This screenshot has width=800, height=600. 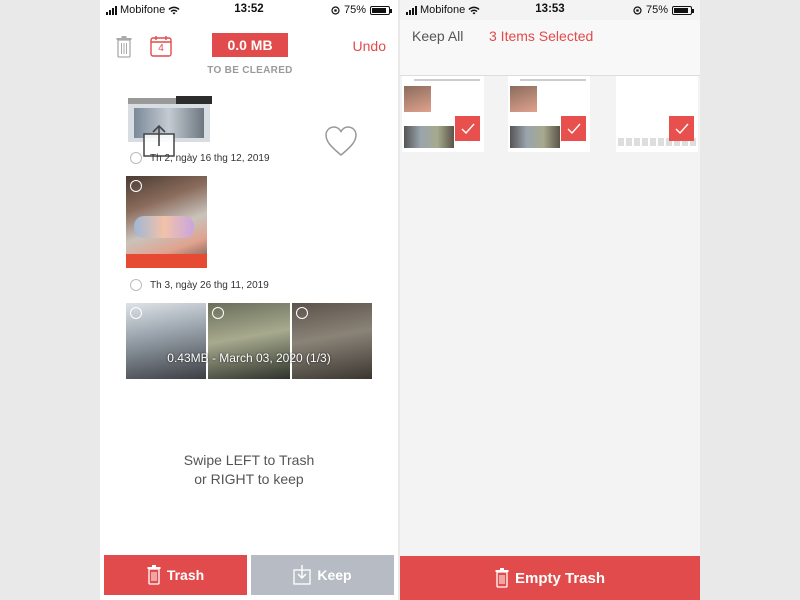 I want to click on photo-overlay-strip, so click(x=194, y=100).